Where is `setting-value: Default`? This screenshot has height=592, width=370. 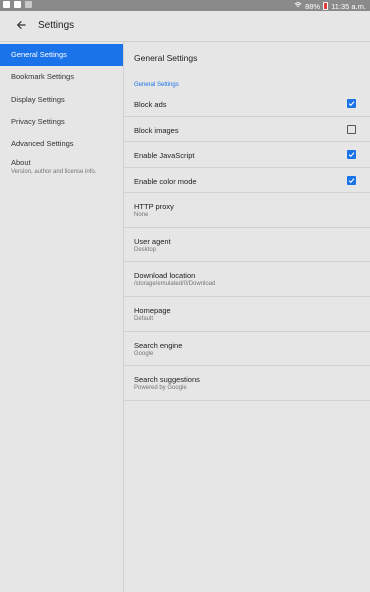 setting-value: Default is located at coordinates (144, 319).